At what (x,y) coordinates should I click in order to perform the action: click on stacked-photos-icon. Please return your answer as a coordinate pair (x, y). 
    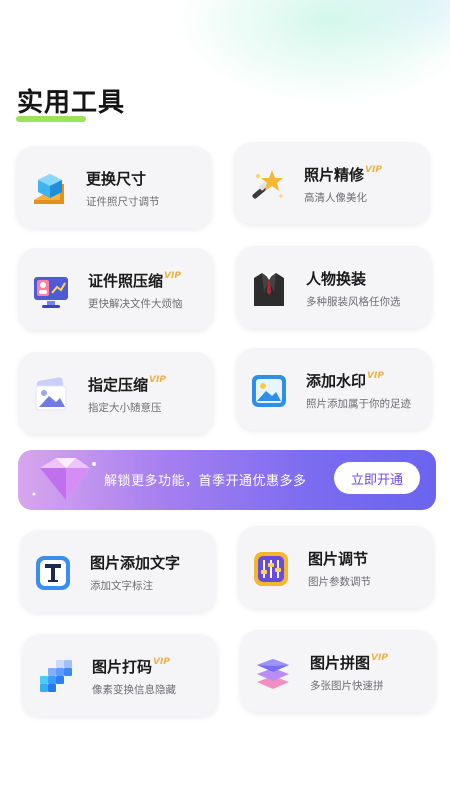
    Looking at the image, I should click on (51, 395).